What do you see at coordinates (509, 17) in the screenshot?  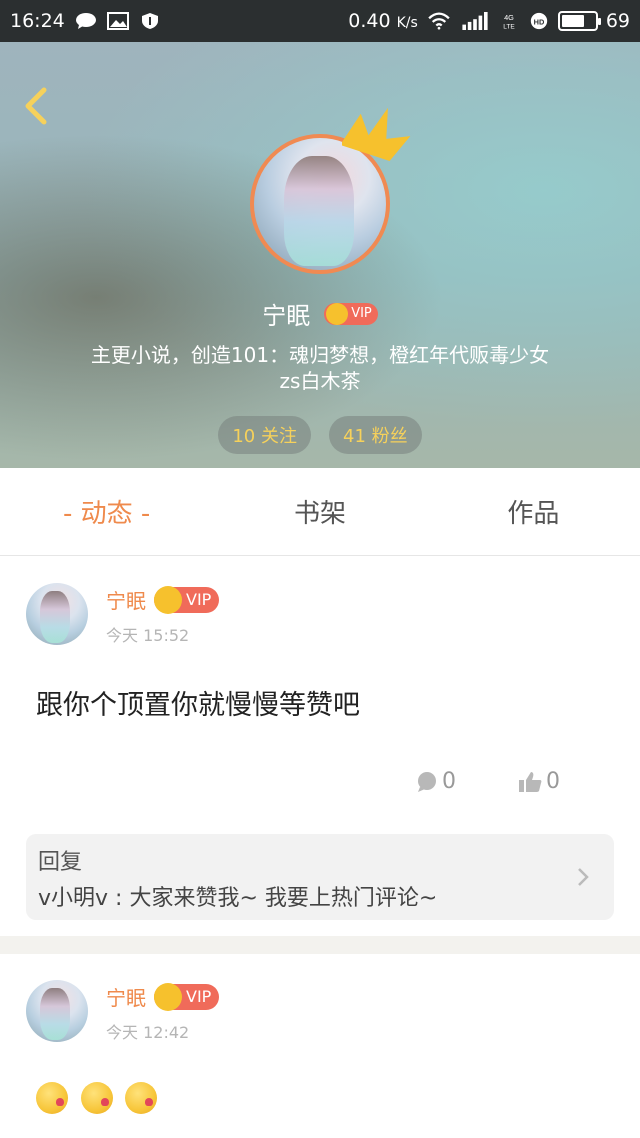 I see `svg-text: 4G` at bounding box center [509, 17].